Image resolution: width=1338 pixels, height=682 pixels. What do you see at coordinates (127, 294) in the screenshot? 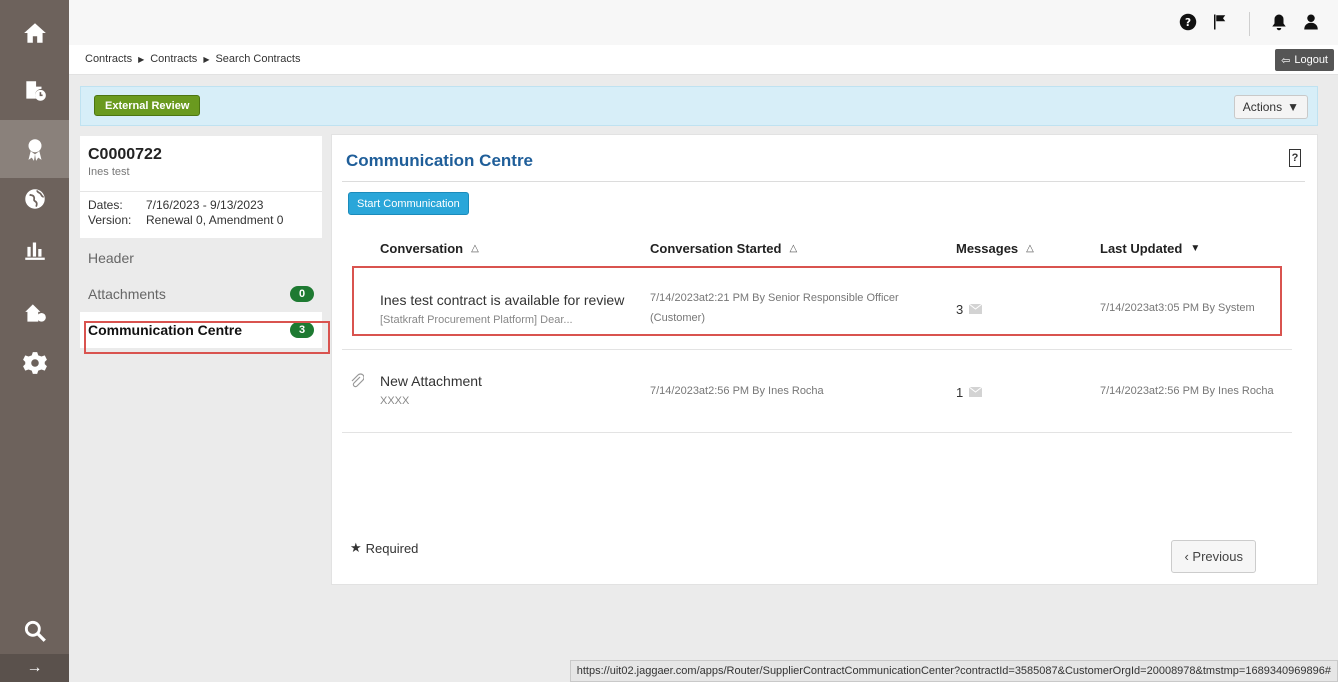
I see `sidebar-item-label: Attachments` at bounding box center [127, 294].